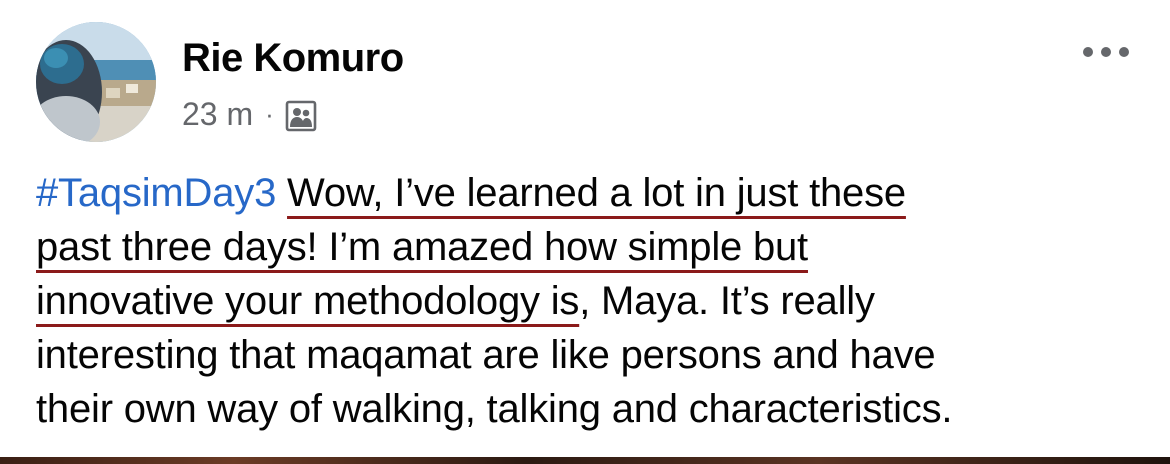  I want to click on underlined-text: innovative your methodology is, so click(308, 301).